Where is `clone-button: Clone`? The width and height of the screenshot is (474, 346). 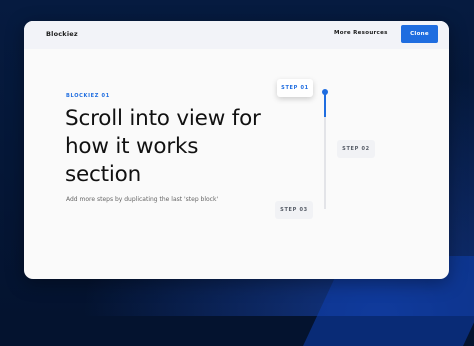 clone-button: Clone is located at coordinates (419, 34).